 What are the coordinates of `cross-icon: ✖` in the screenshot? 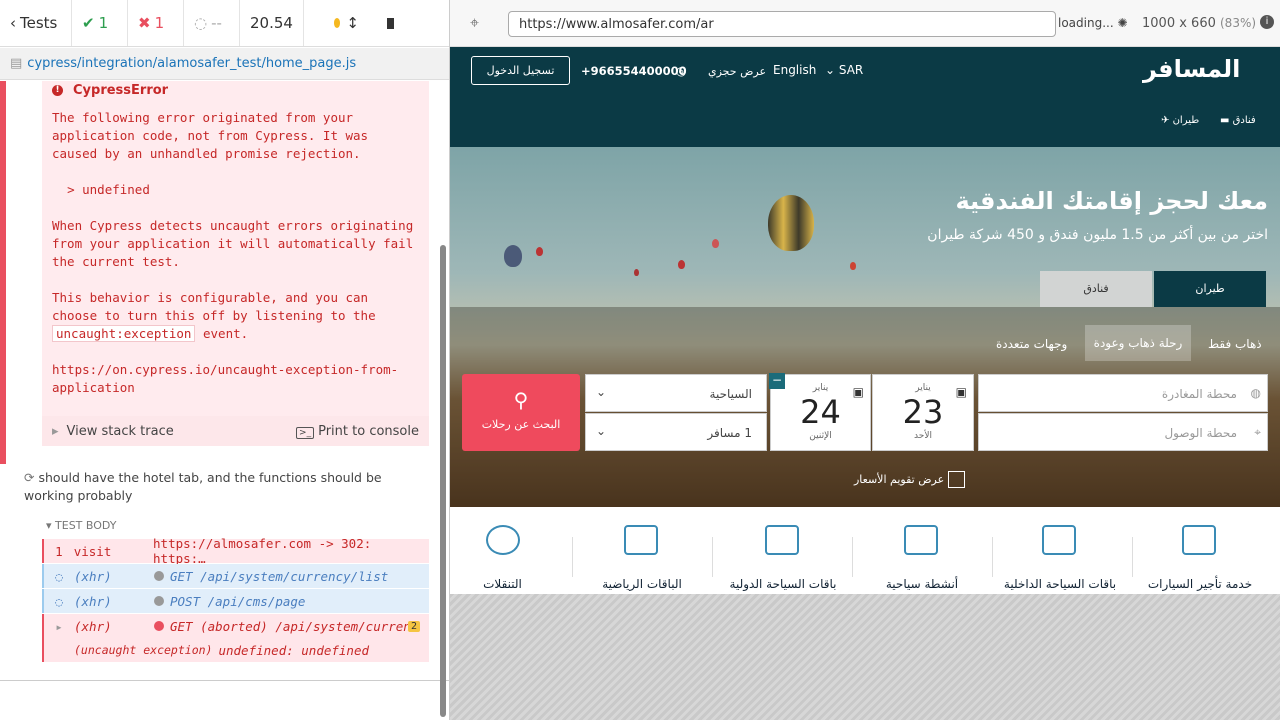 It's located at (144, 23).